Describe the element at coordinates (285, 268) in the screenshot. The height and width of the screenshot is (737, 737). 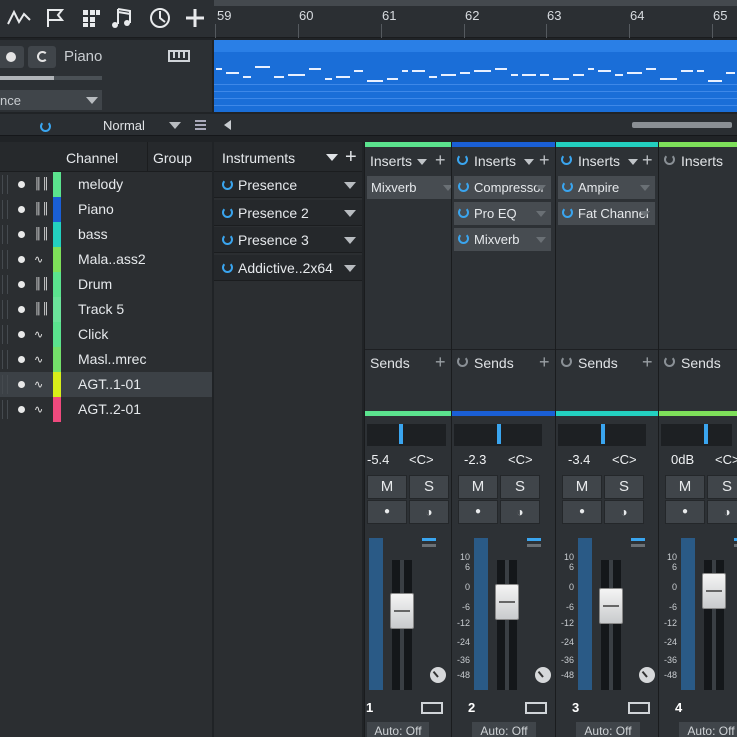
I see `instrument-name: Addictive..2x64` at that location.